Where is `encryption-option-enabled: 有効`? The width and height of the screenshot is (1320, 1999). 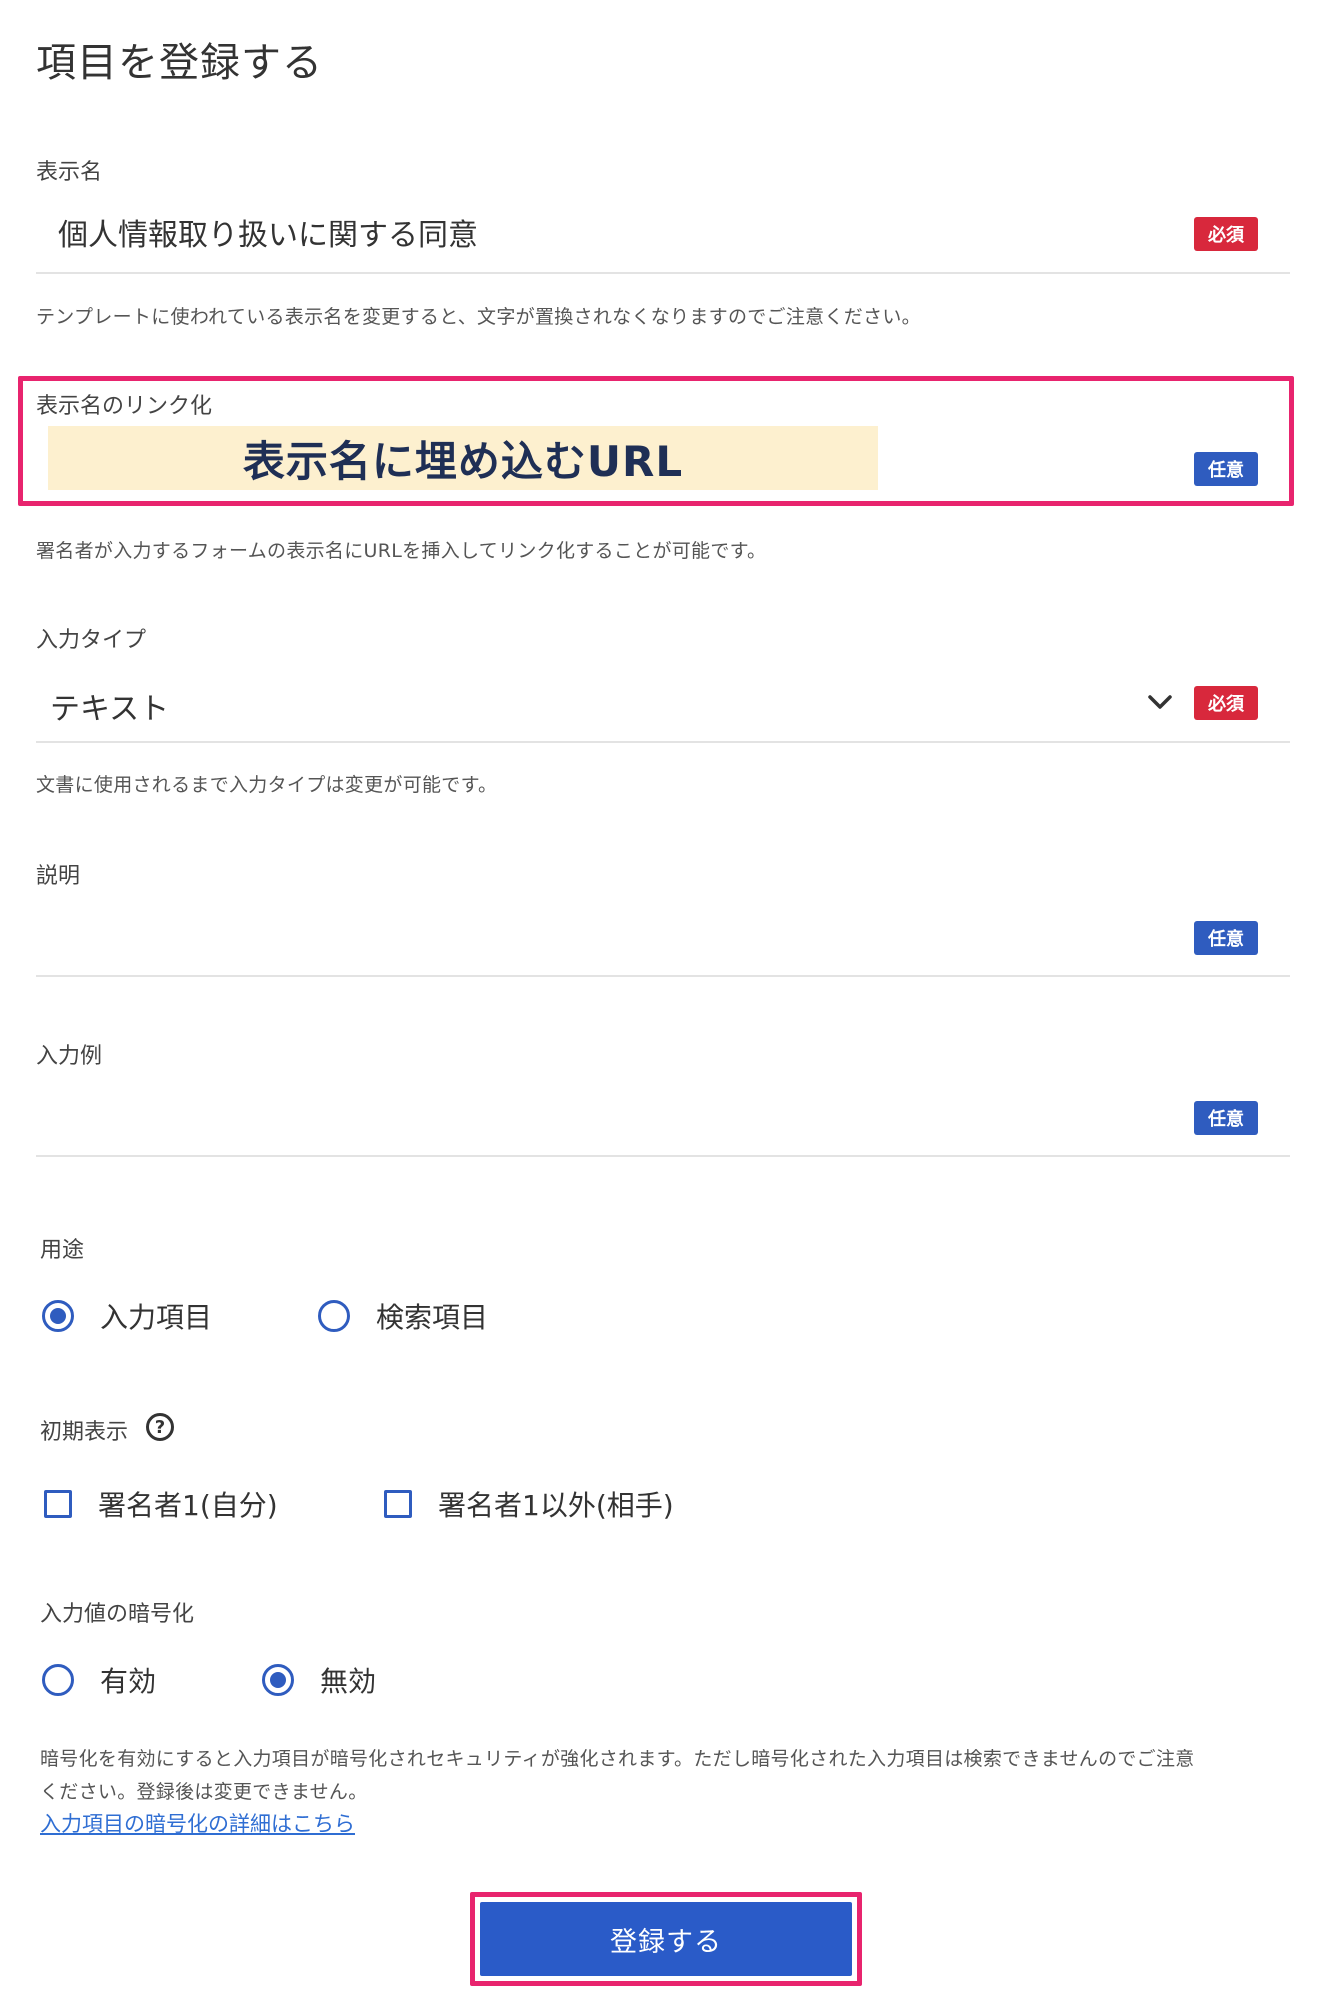
encryption-option-enabled: 有効 is located at coordinates (99, 1680).